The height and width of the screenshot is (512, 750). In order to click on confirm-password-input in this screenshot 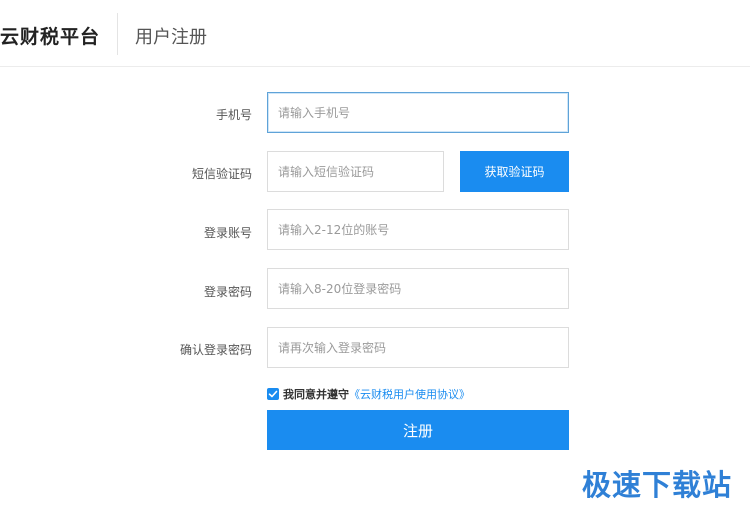, I will do `click(418, 347)`.